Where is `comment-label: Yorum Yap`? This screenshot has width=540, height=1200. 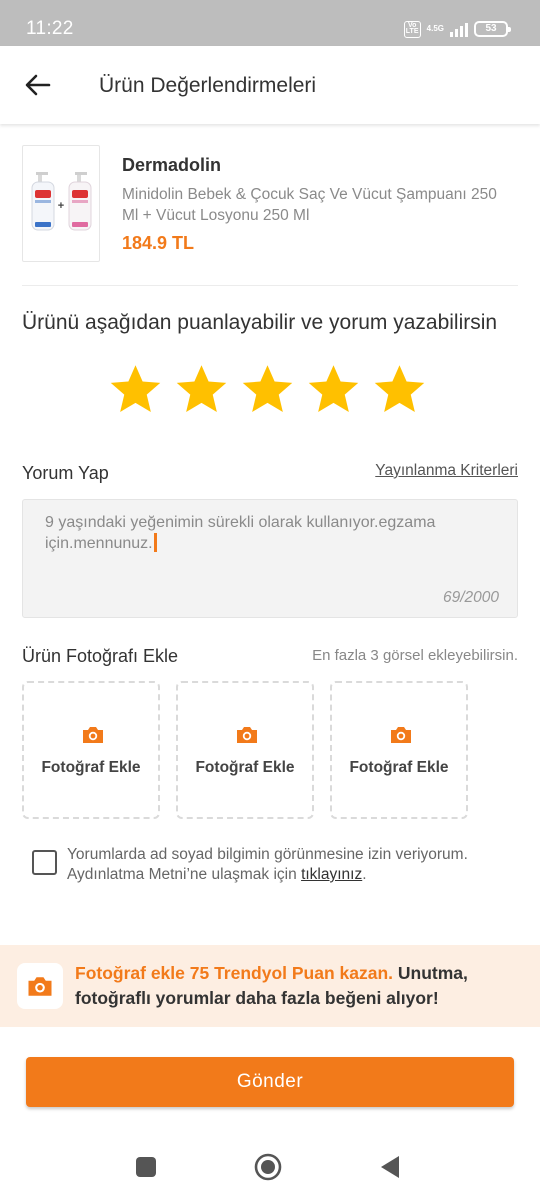 comment-label: Yorum Yap is located at coordinates (65, 473).